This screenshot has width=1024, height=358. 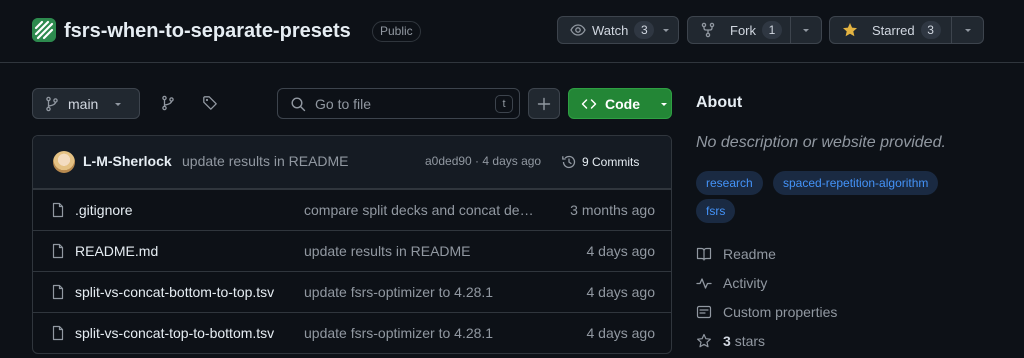 I want to click on note-icon, so click(x=704, y=312).